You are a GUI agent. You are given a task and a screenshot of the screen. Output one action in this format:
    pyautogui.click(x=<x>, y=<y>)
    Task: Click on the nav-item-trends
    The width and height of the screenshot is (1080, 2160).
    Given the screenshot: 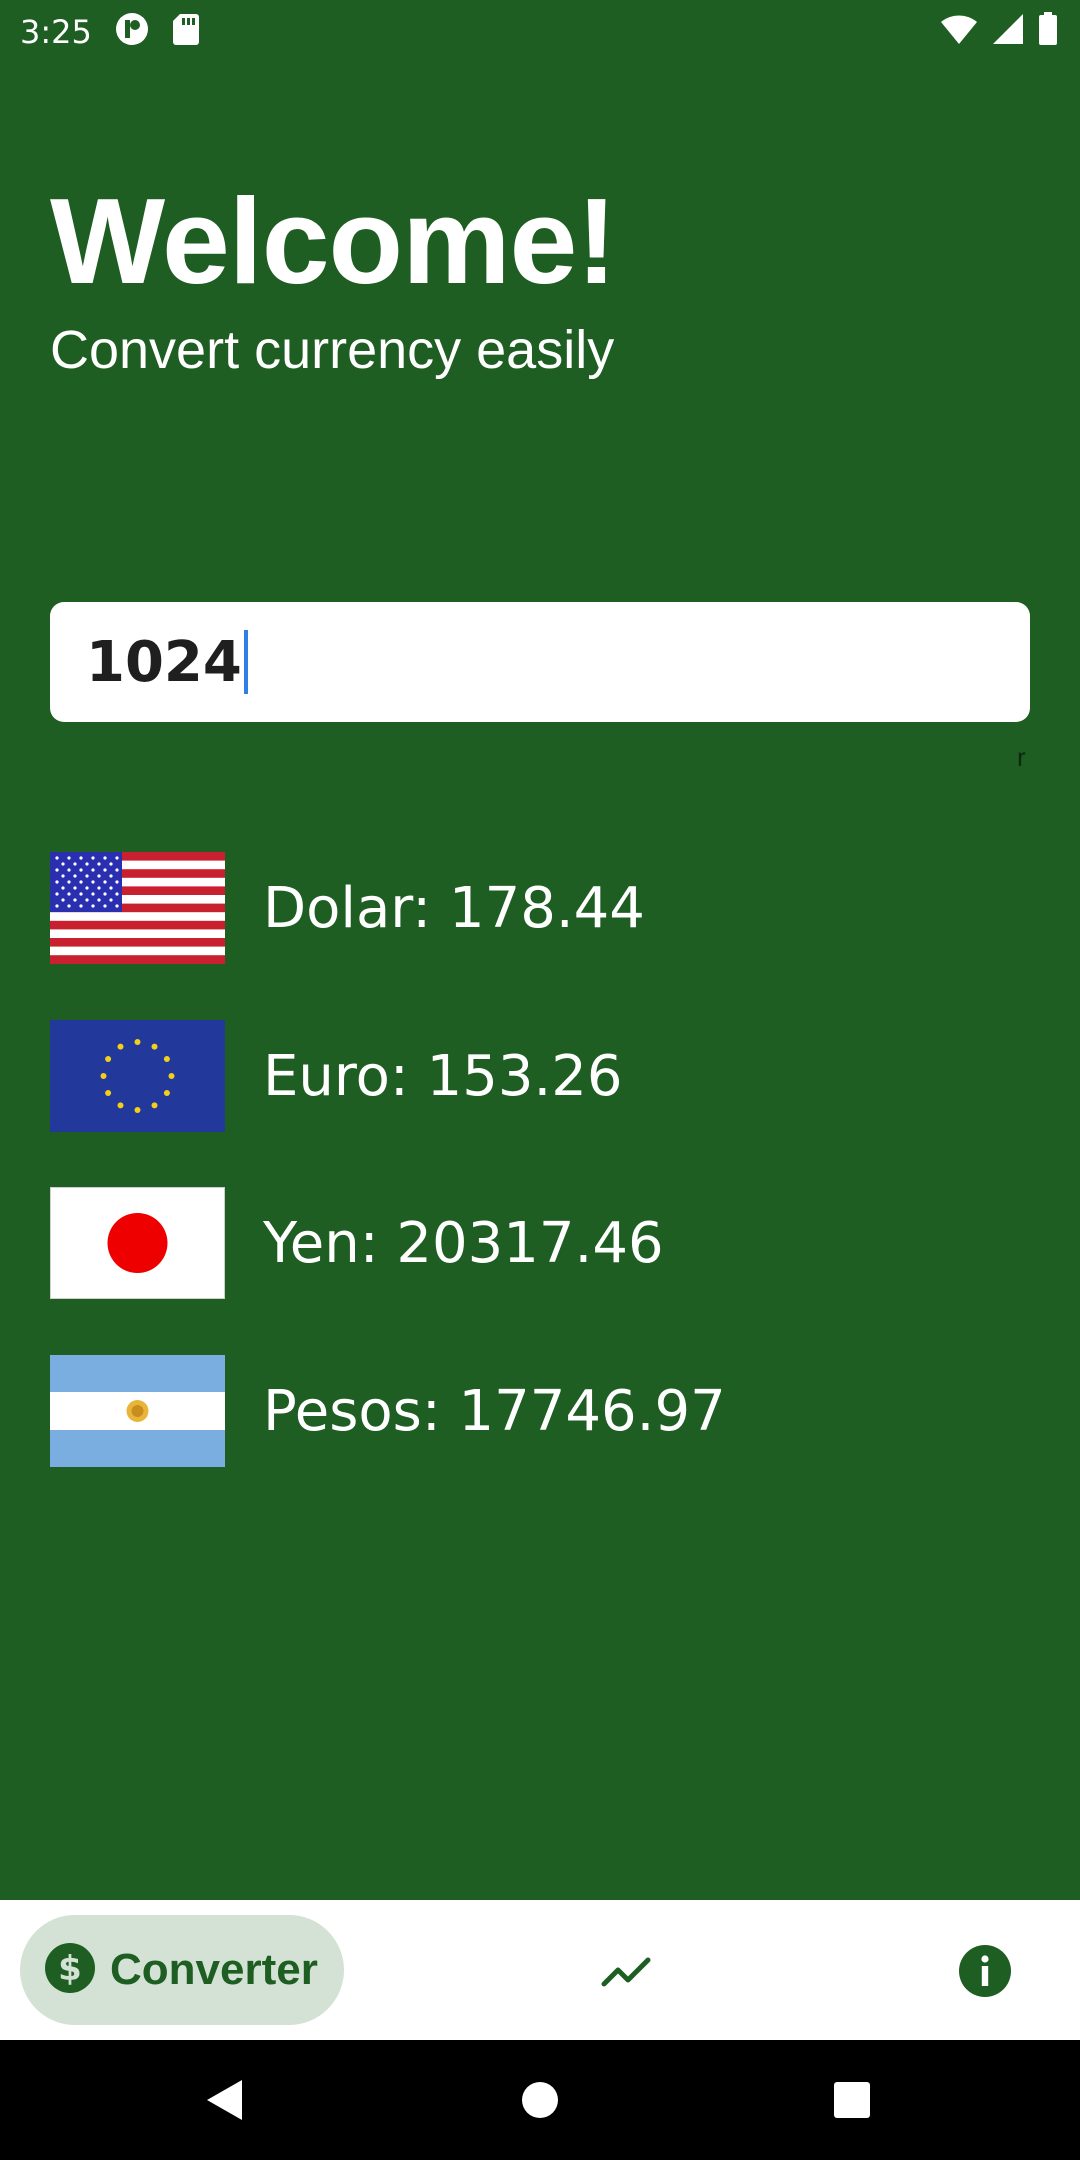 What is the action you would take?
    pyautogui.click(x=628, y=1970)
    